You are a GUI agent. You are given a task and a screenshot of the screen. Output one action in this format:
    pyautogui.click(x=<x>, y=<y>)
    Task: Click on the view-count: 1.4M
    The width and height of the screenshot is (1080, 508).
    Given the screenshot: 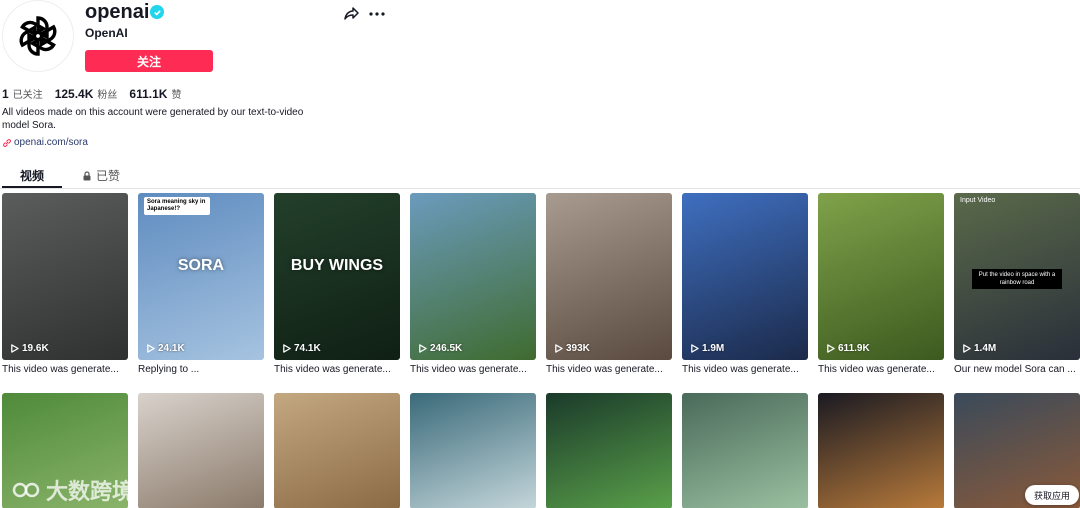 What is the action you would take?
    pyautogui.click(x=979, y=348)
    